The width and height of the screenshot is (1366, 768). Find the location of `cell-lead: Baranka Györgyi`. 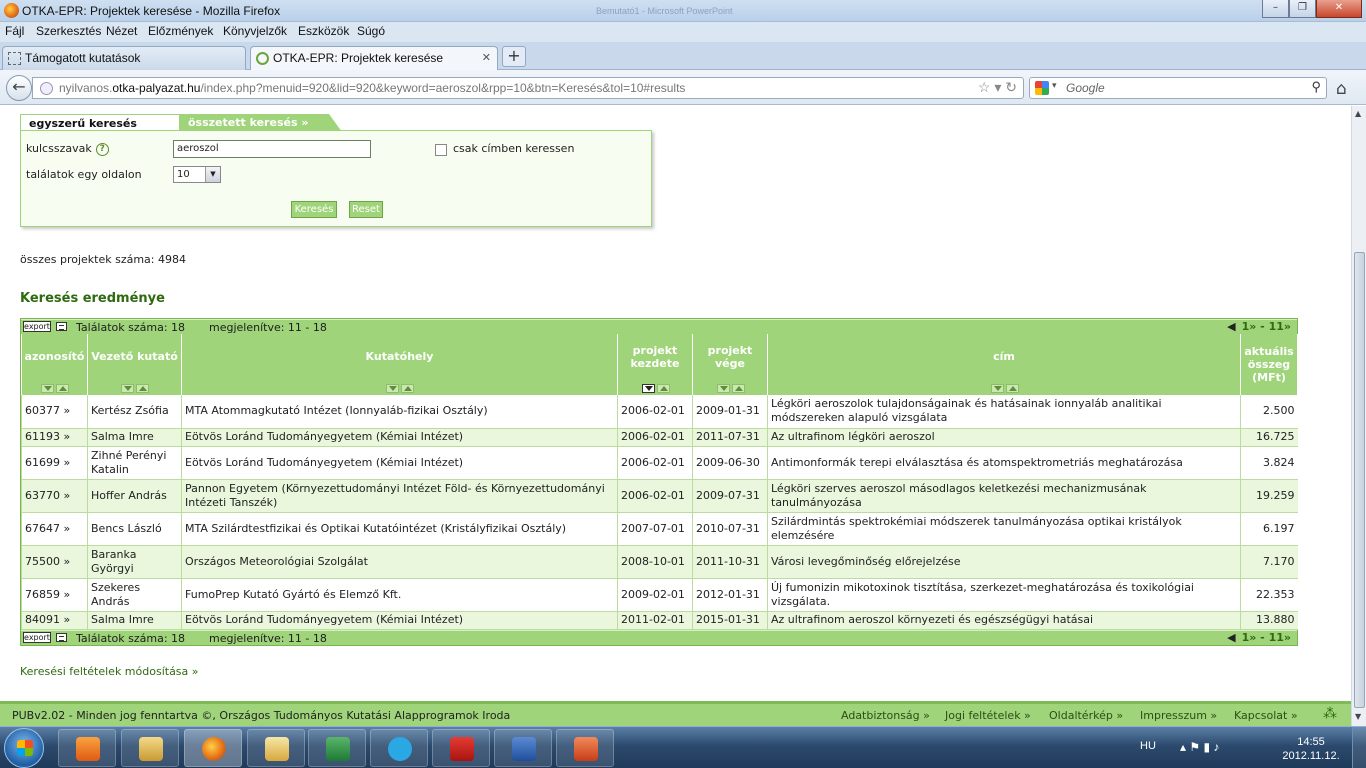

cell-lead: Baranka Györgyi is located at coordinates (134, 562).